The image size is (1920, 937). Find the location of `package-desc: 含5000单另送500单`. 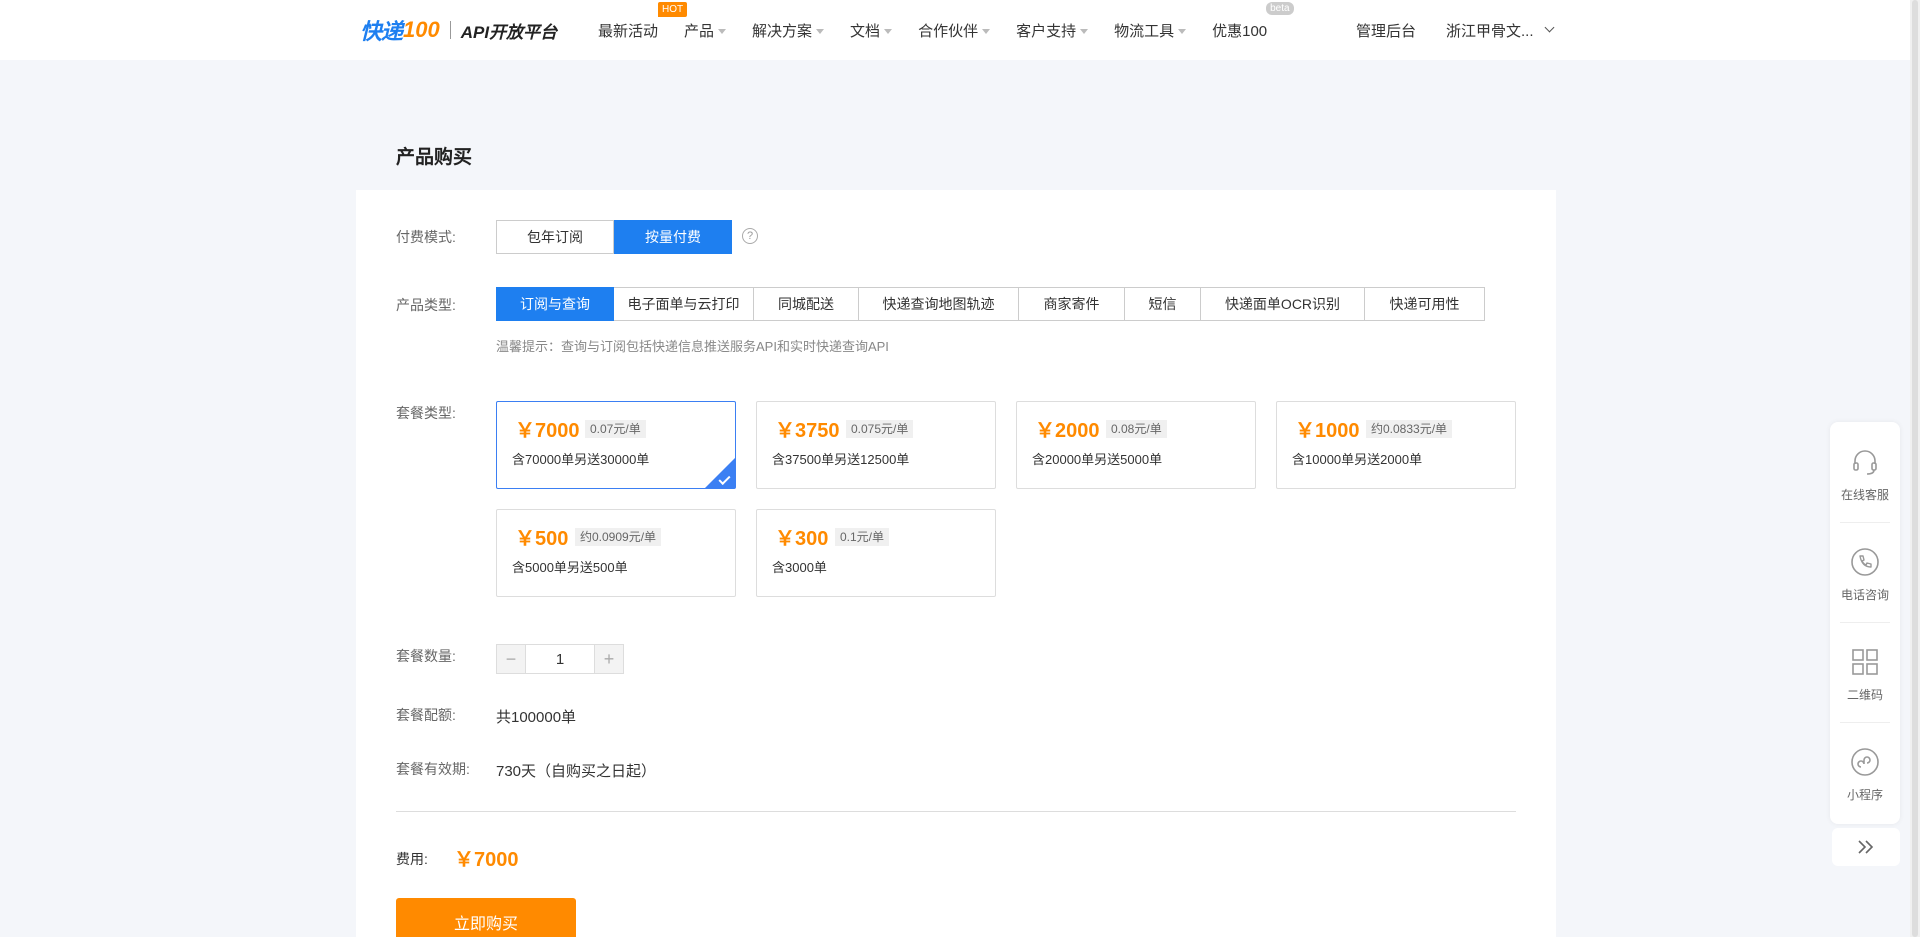

package-desc: 含5000单另送500单 is located at coordinates (570, 567).